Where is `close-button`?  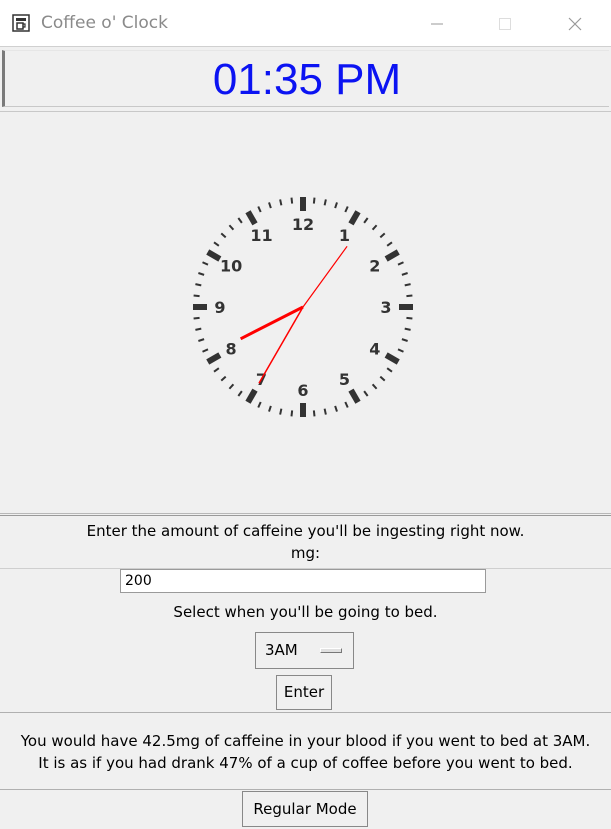
close-button is located at coordinates (575, 23).